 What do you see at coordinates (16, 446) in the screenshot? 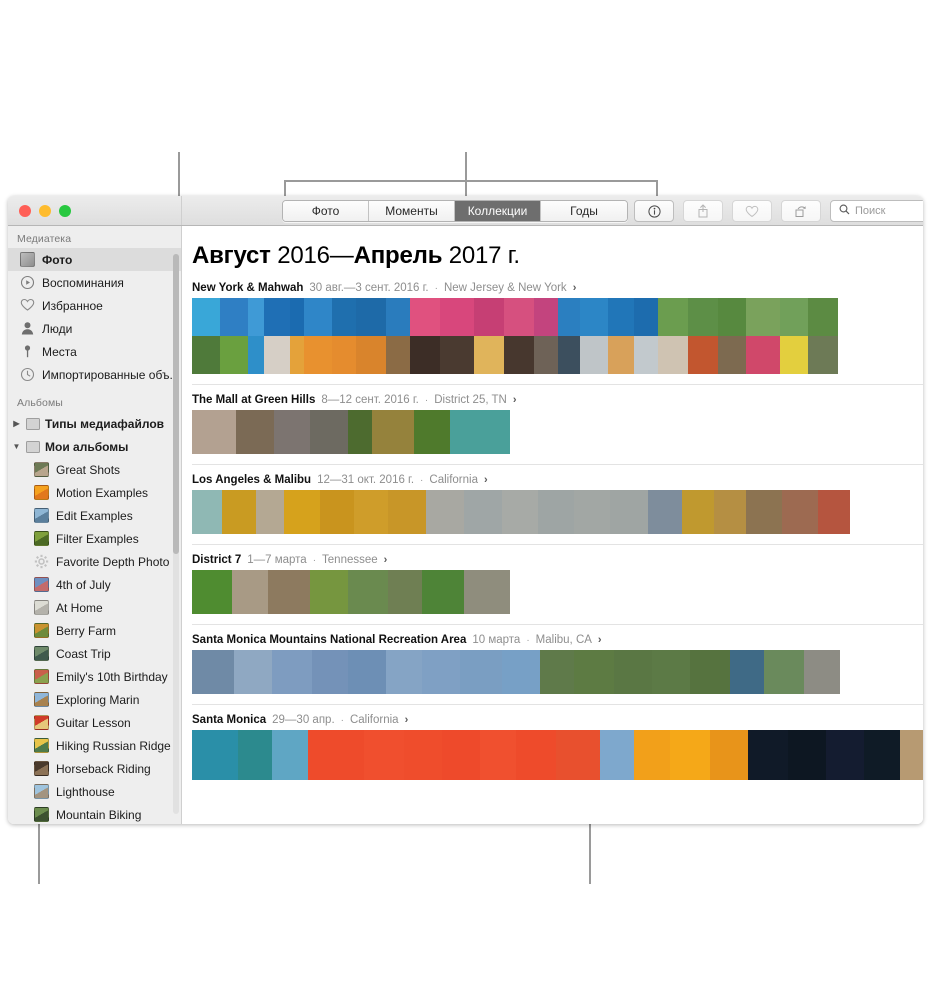
I see `chevron-down-icon: ▼` at bounding box center [16, 446].